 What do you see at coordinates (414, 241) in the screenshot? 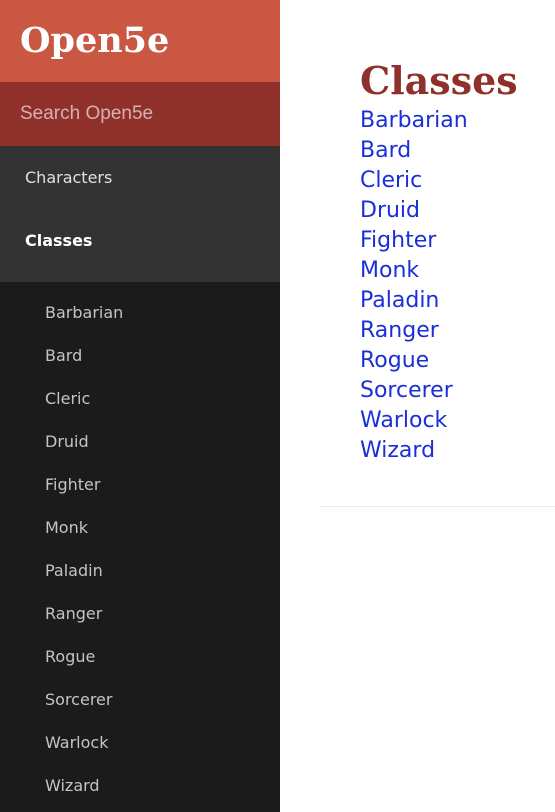
I see `class-link-fighter: Fighter` at bounding box center [414, 241].